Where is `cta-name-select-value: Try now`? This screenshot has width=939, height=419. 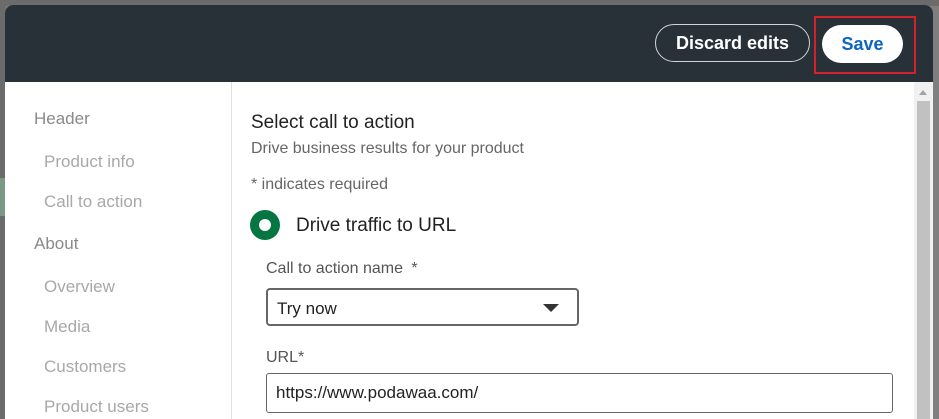
cta-name-select-value: Try now is located at coordinates (307, 308).